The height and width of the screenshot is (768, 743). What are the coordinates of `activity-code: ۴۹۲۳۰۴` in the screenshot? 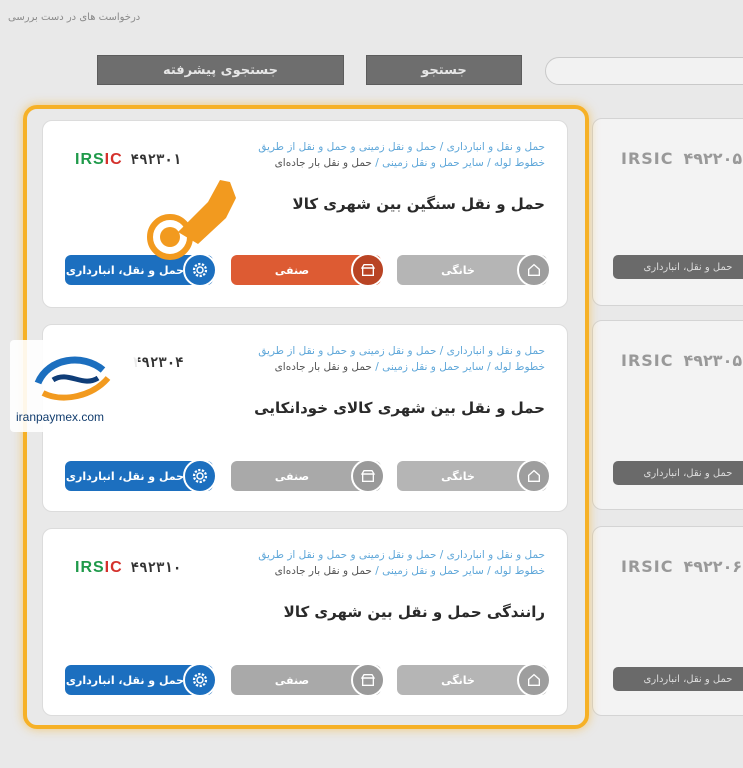 It's located at (158, 363).